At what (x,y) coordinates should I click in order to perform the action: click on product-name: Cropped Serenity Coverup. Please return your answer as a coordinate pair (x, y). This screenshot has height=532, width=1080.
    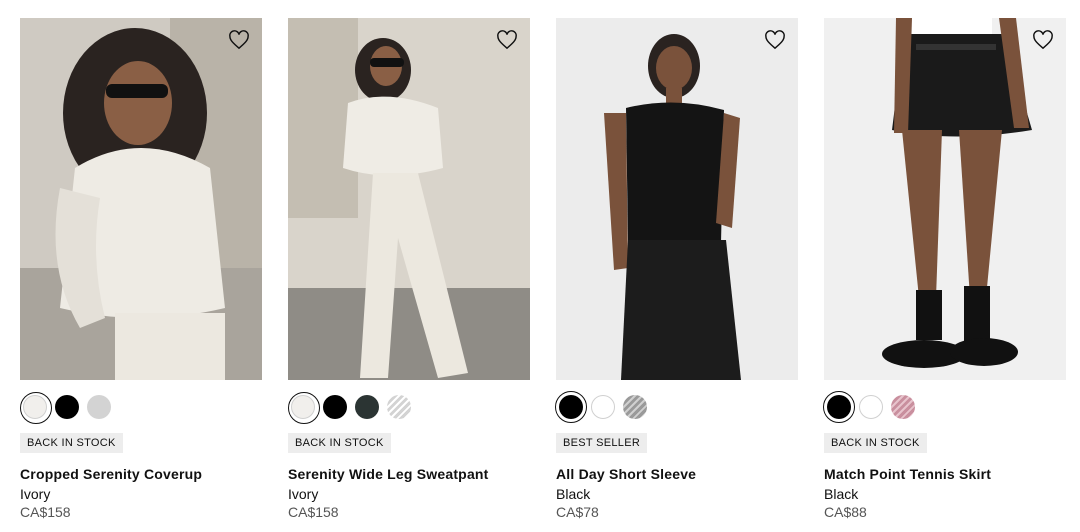
    Looking at the image, I should click on (141, 474).